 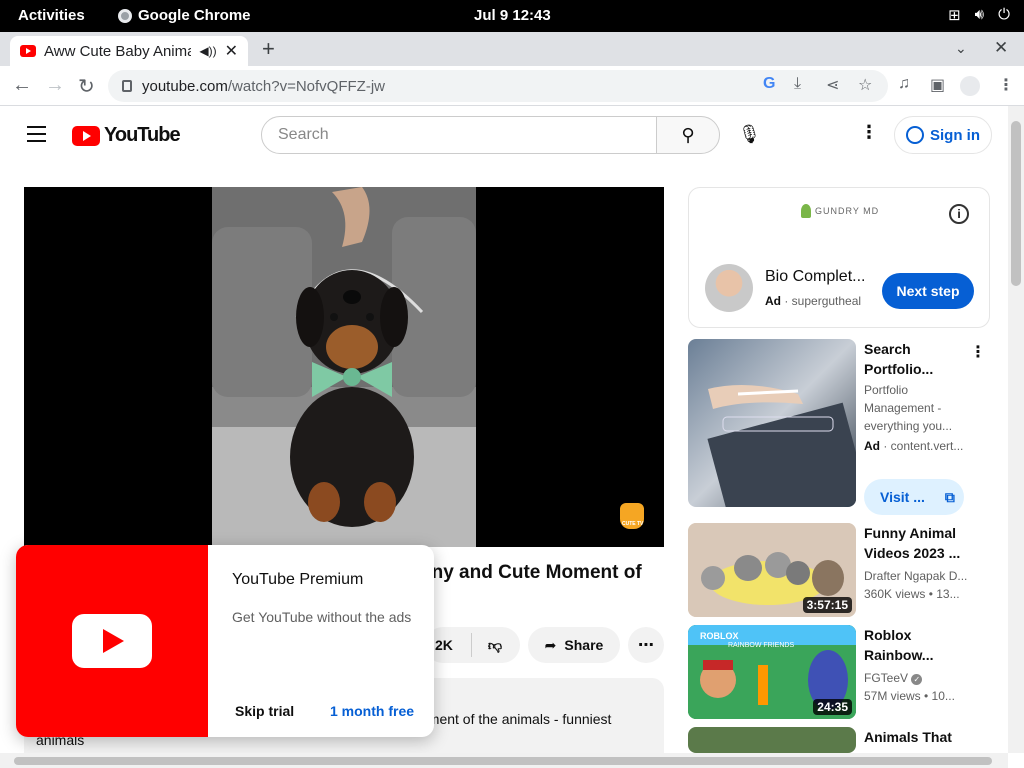 I want to click on ad-badge: Ad, so click(x=773, y=301).